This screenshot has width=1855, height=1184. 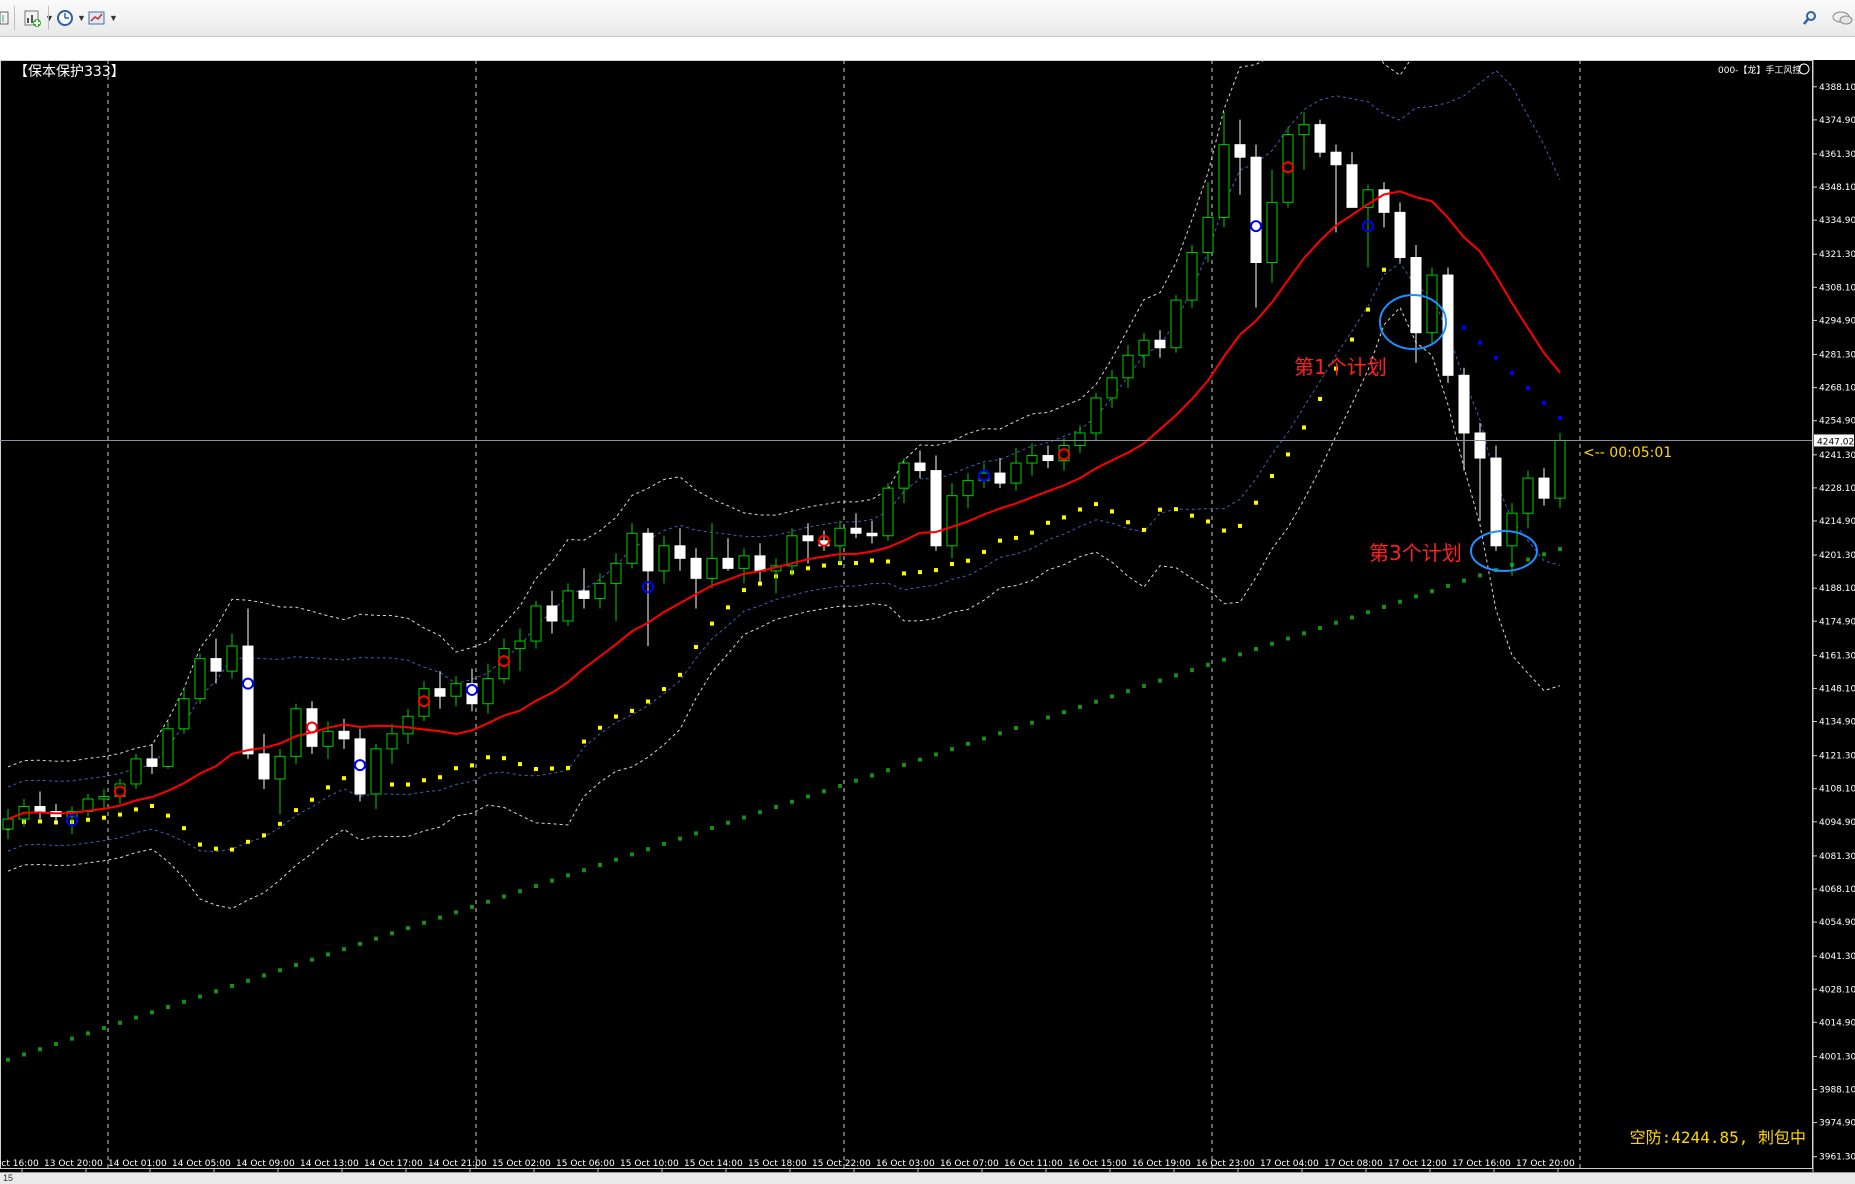 I want to click on x-tick-label: 13 Oct 16:00, so click(x=19, y=1164).